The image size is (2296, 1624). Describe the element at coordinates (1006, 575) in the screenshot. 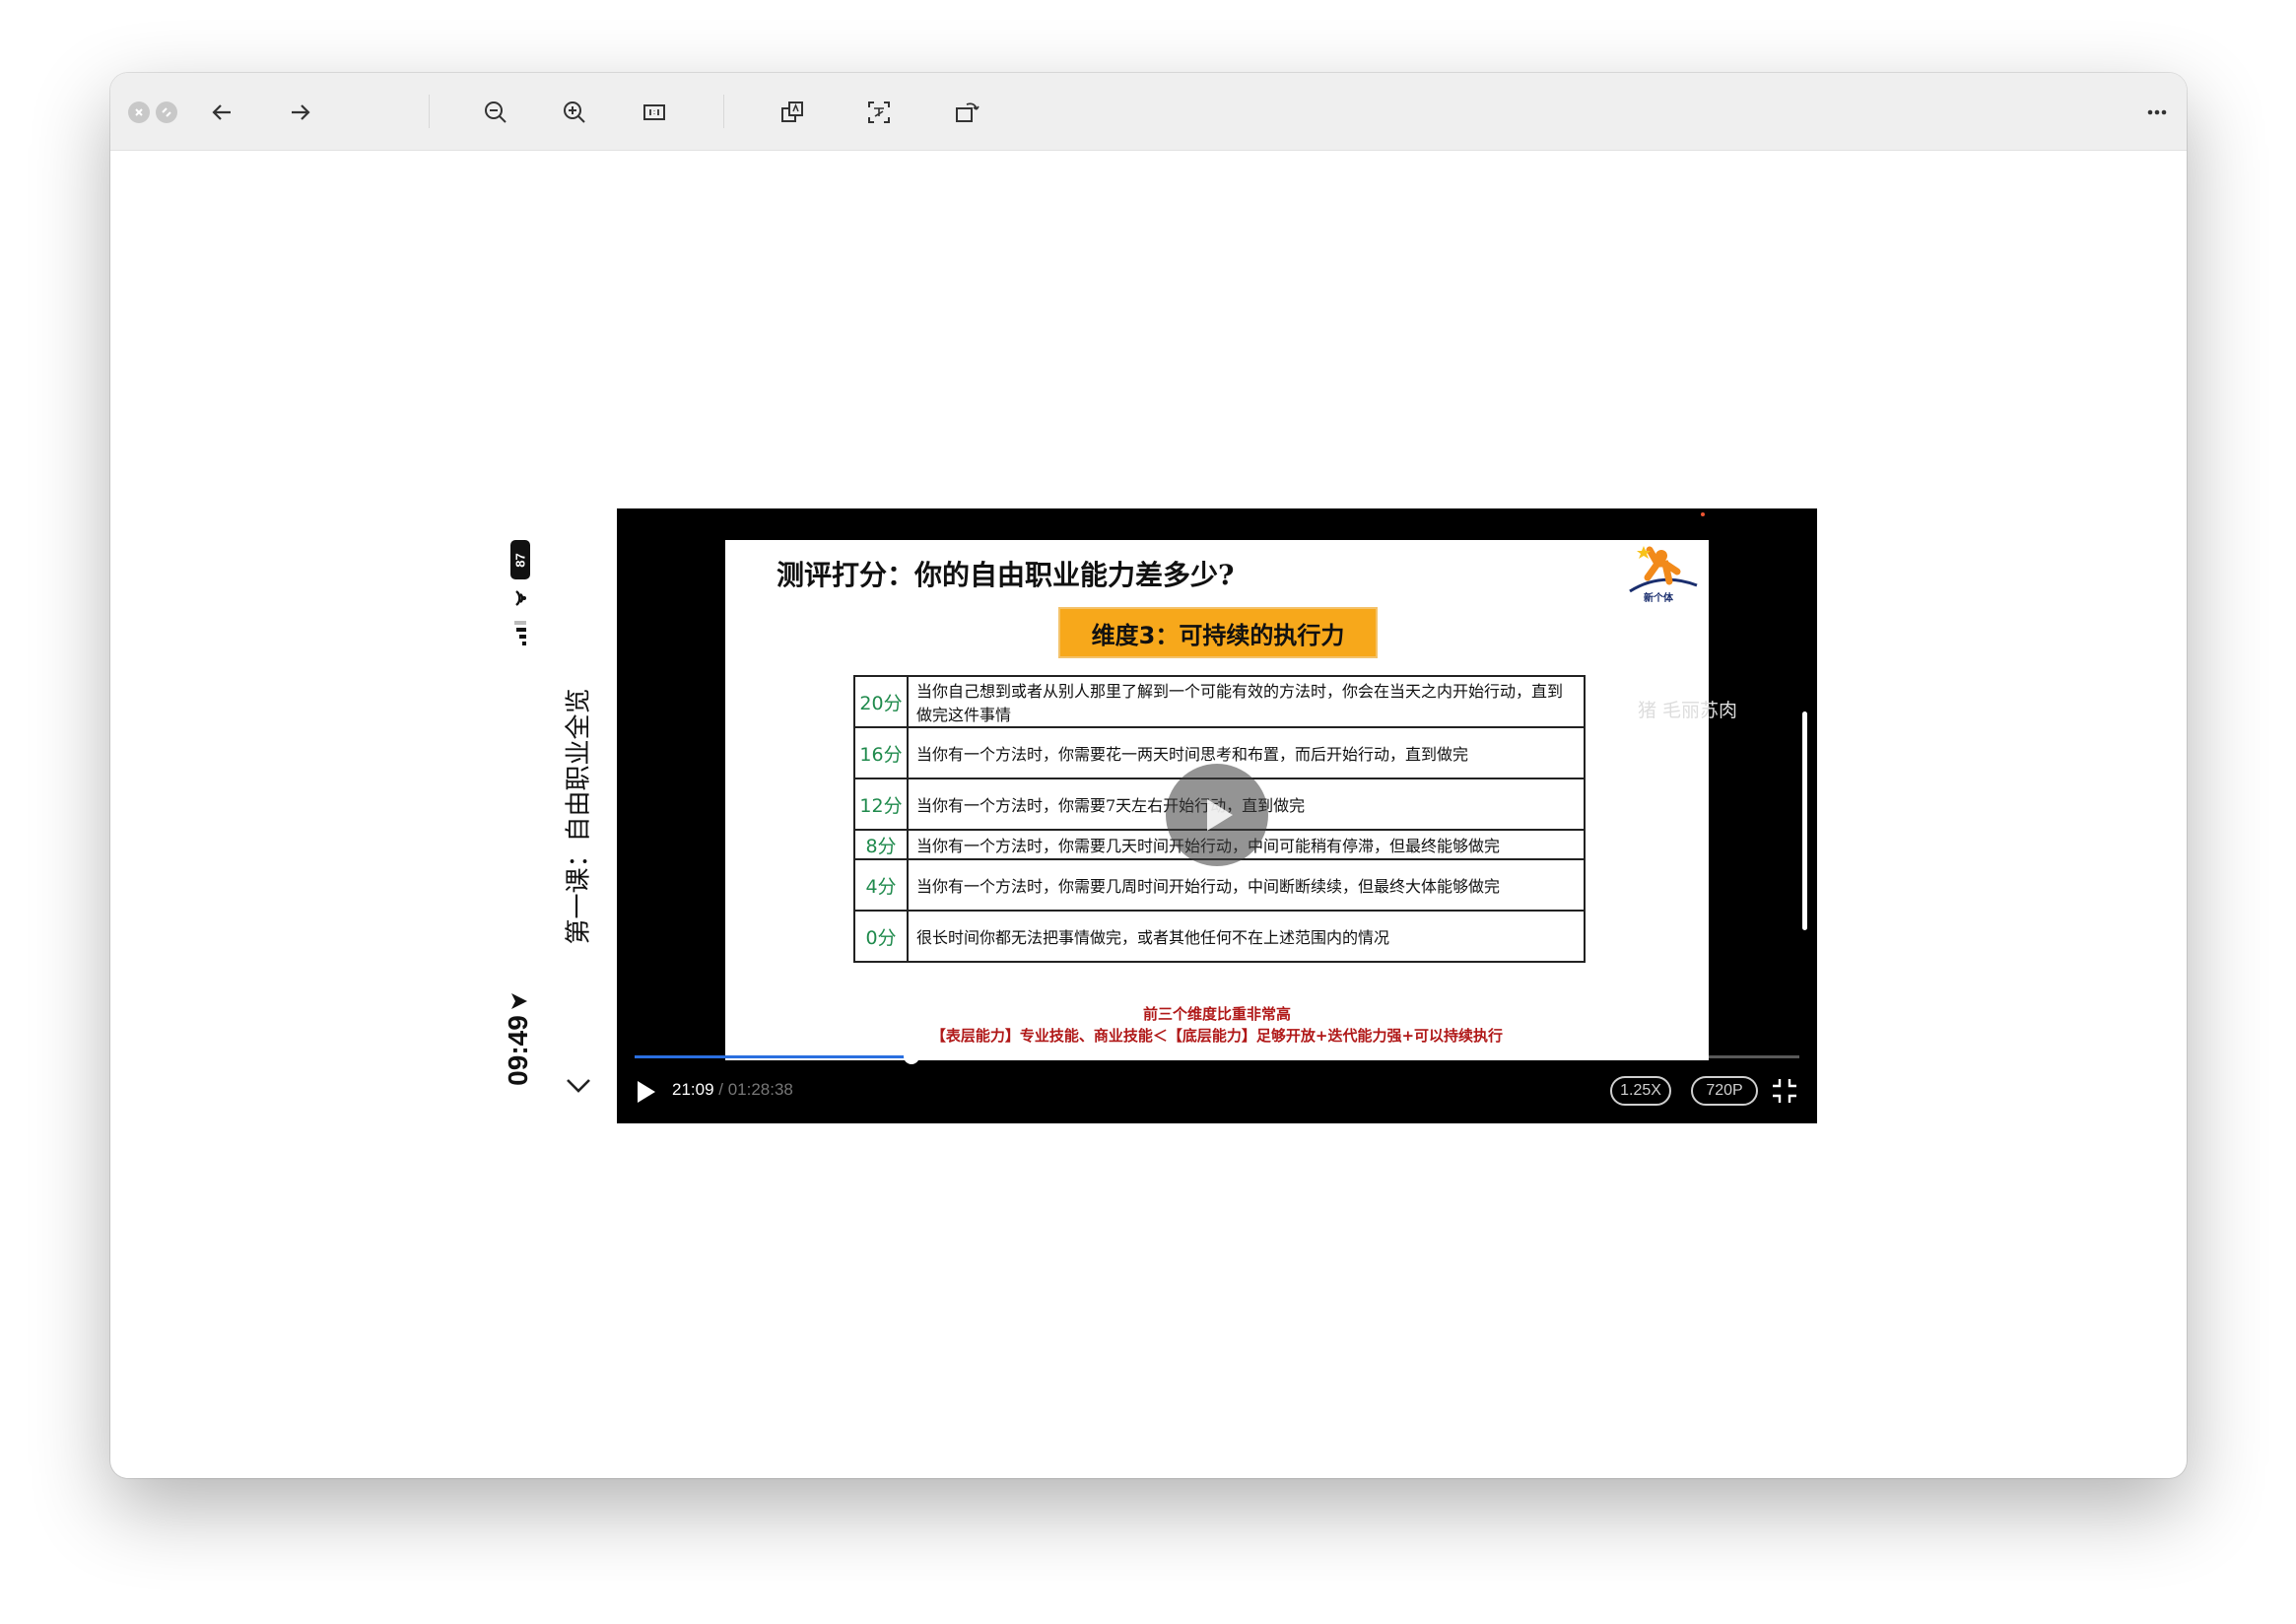

I see `slide-title: 测评打分：你的自由职业能力差多少?` at that location.